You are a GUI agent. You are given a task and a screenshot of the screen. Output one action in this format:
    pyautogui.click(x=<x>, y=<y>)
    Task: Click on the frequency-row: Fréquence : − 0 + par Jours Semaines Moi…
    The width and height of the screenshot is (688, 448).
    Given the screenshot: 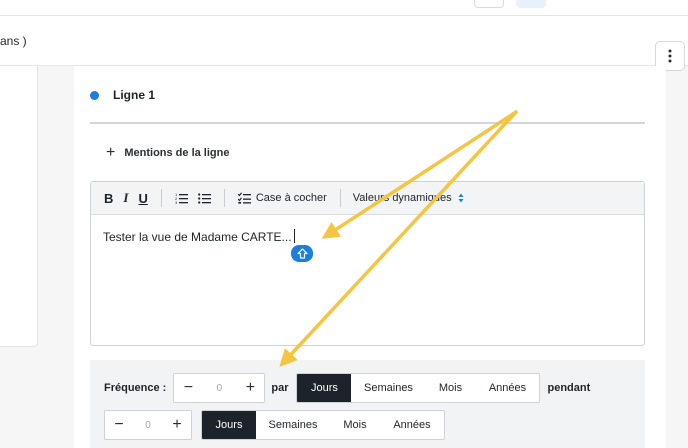 What is the action you would take?
    pyautogui.click(x=347, y=388)
    